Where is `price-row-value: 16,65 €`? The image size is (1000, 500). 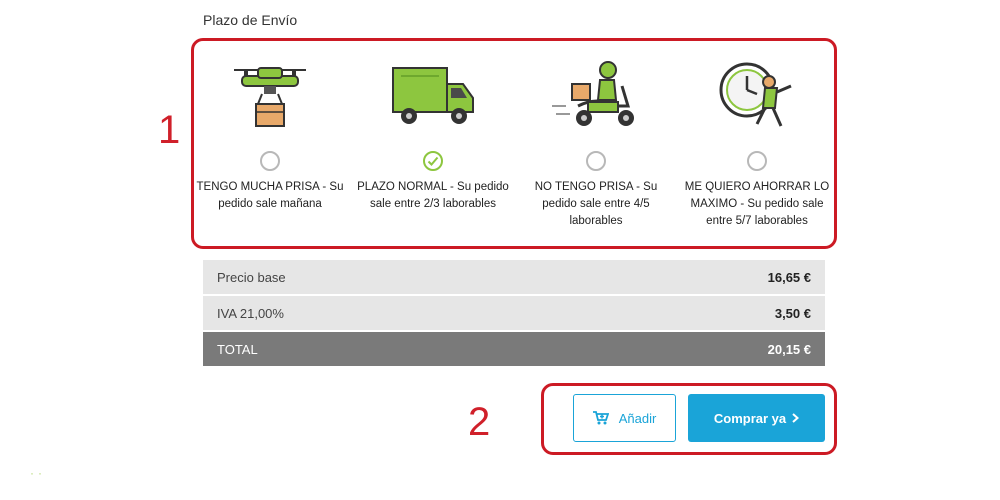
price-row-value: 16,65 € is located at coordinates (789, 277).